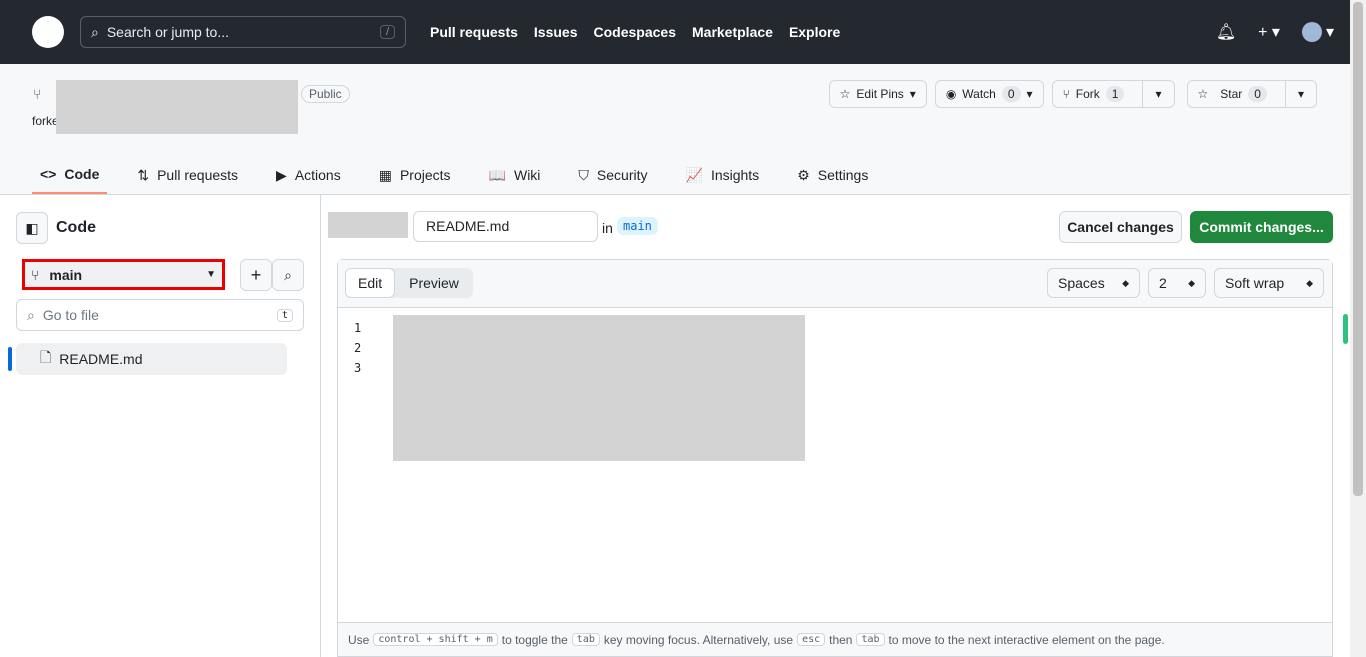  What do you see at coordinates (832, 175) in the screenshot?
I see `tab-settings: ⚙ Settings` at bounding box center [832, 175].